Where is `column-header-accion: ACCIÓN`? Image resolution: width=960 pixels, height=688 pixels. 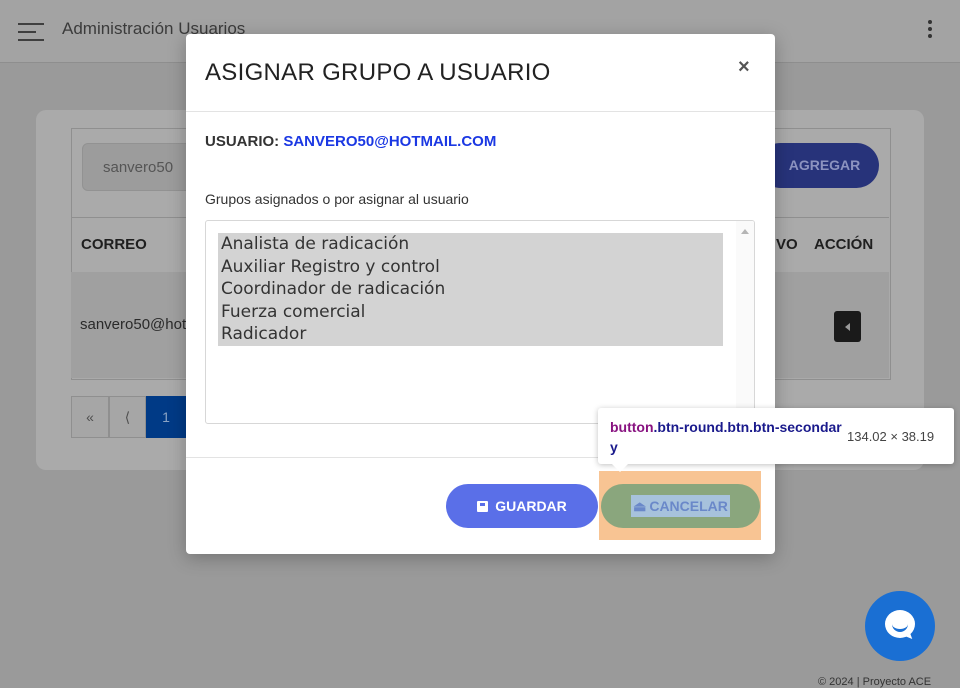 column-header-accion: ACCIÓN is located at coordinates (844, 244).